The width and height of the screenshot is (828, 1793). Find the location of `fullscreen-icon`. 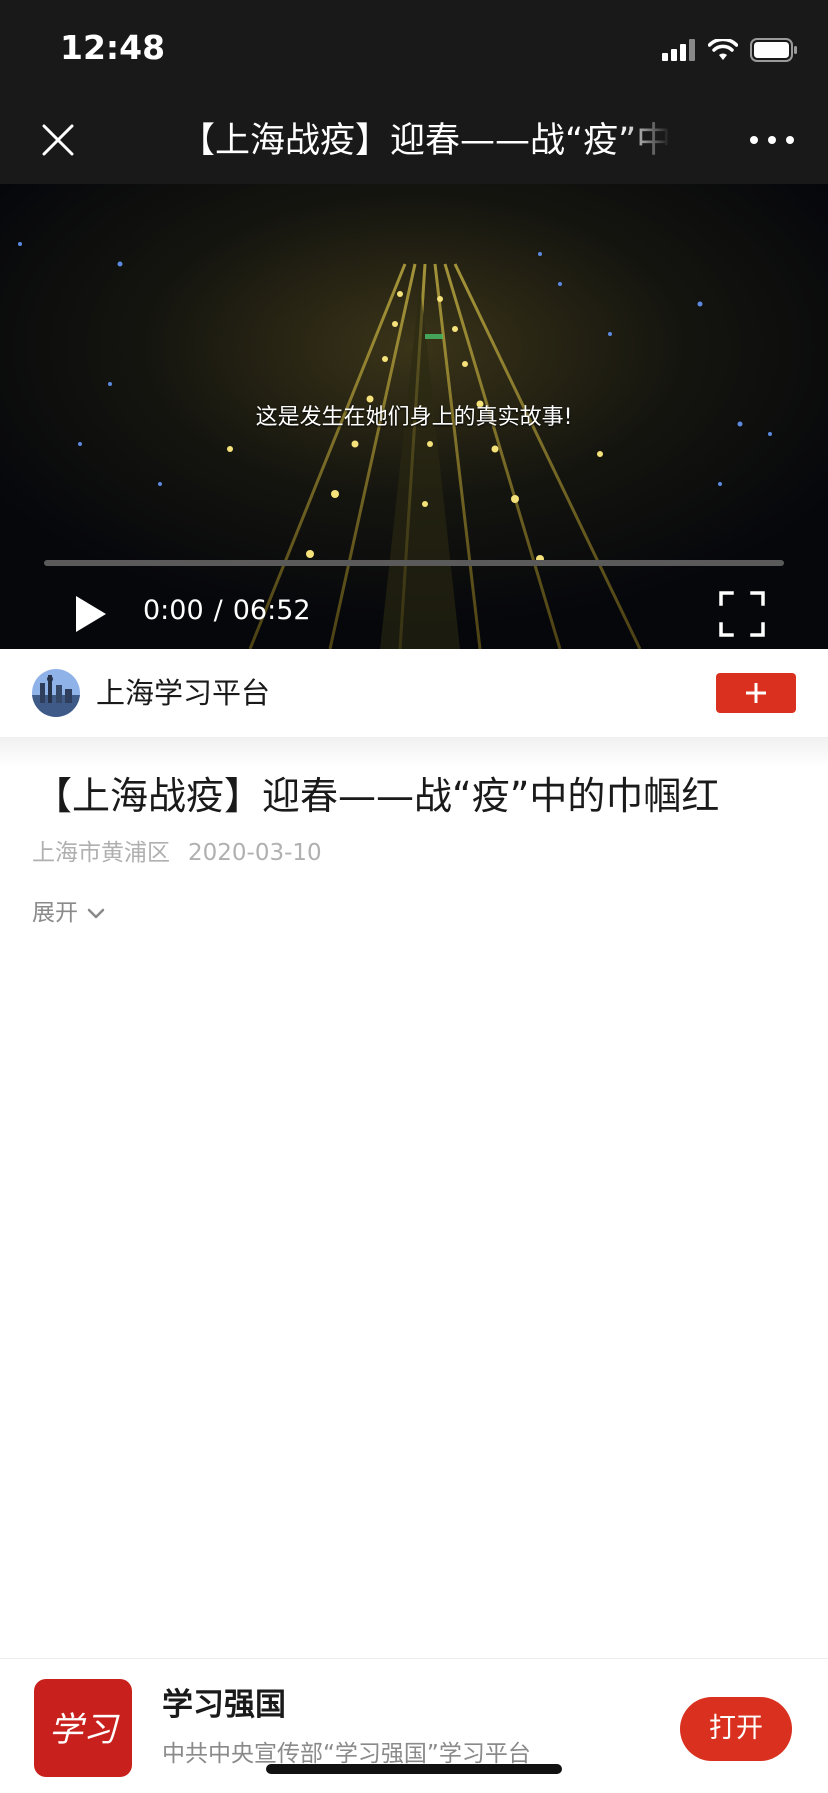

fullscreen-icon is located at coordinates (742, 614).